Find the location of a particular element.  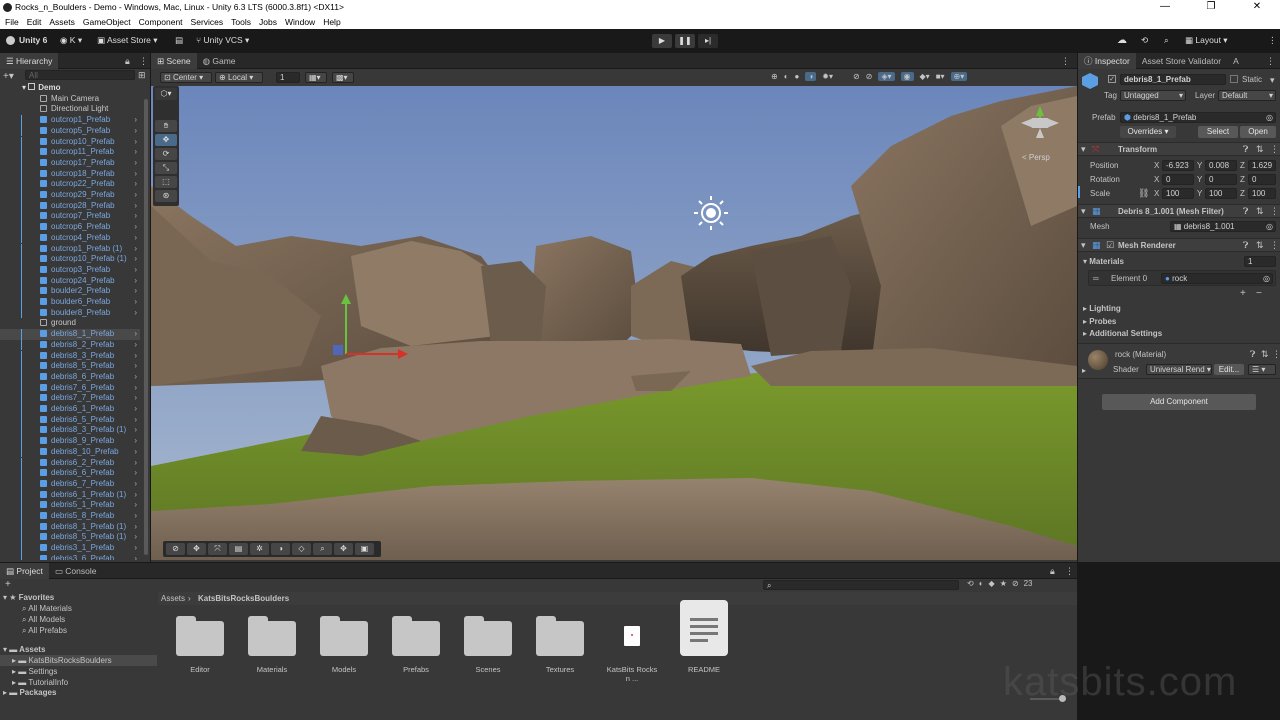

rotate-tool-icon: ⟳ is located at coordinates (166, 154).